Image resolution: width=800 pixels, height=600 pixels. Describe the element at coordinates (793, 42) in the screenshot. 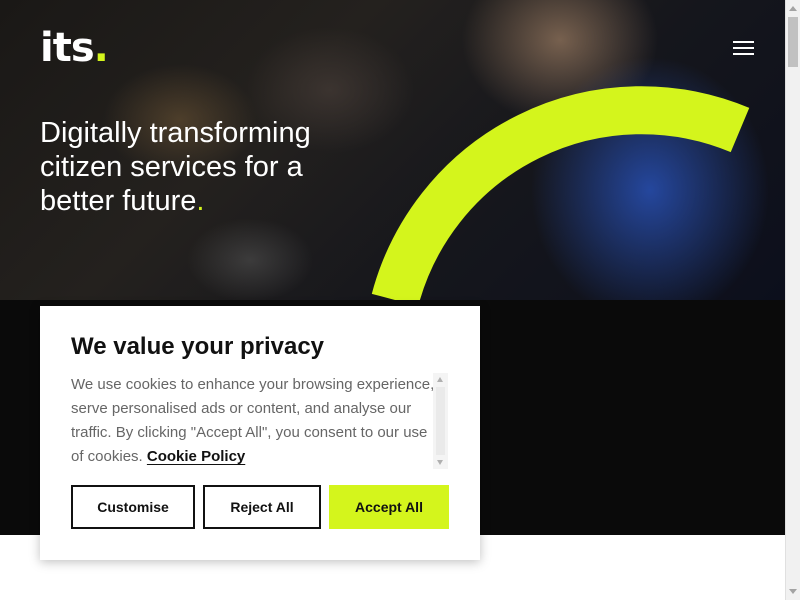

I see `page-scrollbar-thumb` at that location.